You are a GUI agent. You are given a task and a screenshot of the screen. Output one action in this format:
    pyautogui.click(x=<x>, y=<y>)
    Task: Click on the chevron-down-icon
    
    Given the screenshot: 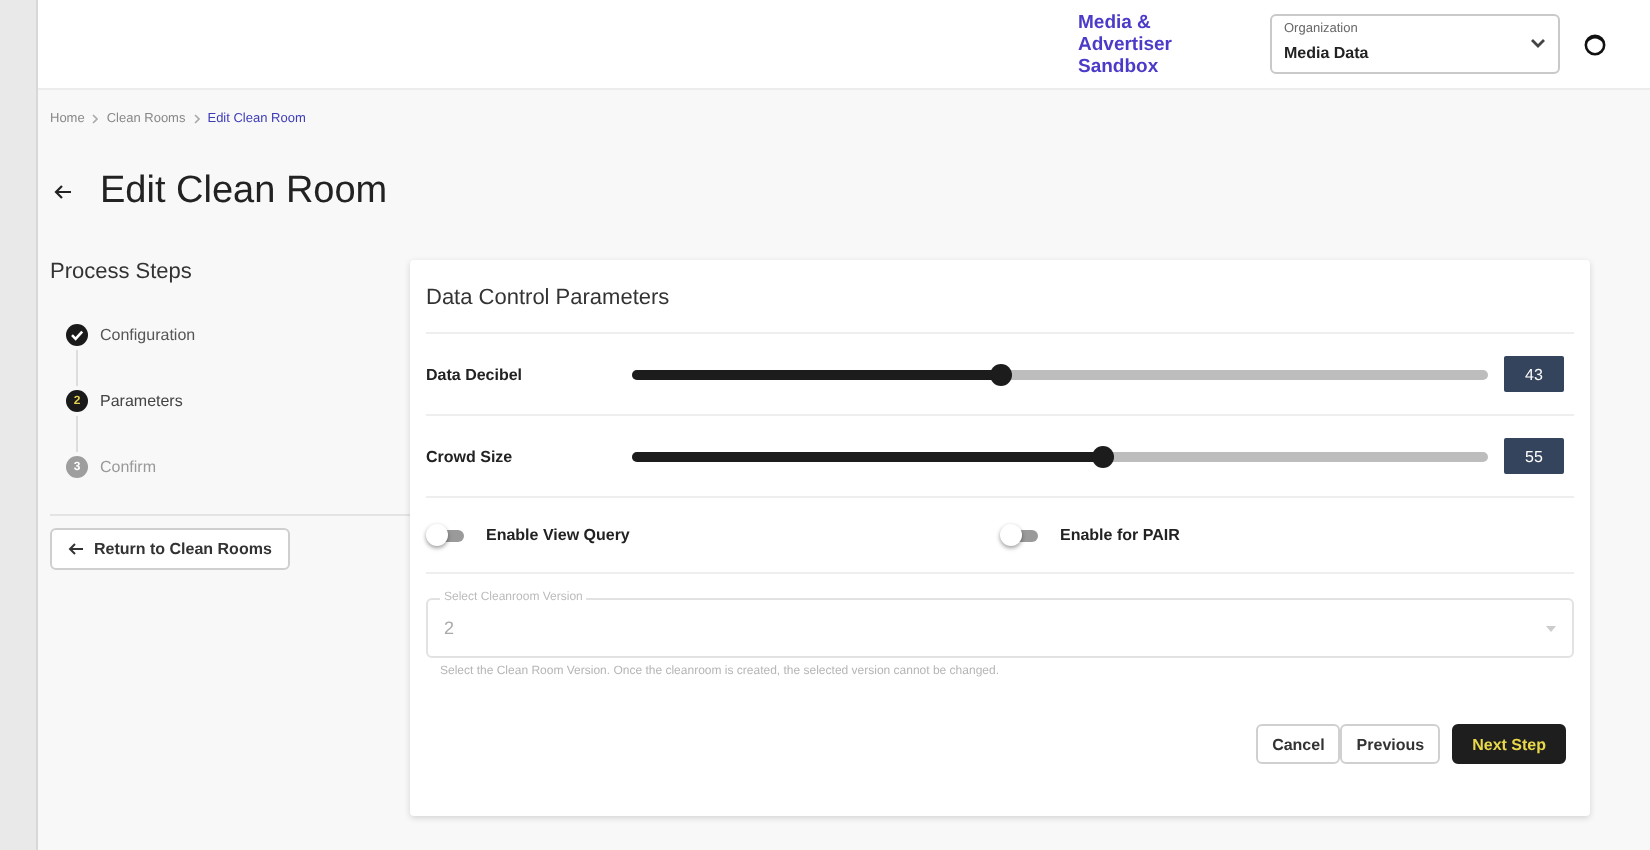 What is the action you would take?
    pyautogui.click(x=1538, y=44)
    